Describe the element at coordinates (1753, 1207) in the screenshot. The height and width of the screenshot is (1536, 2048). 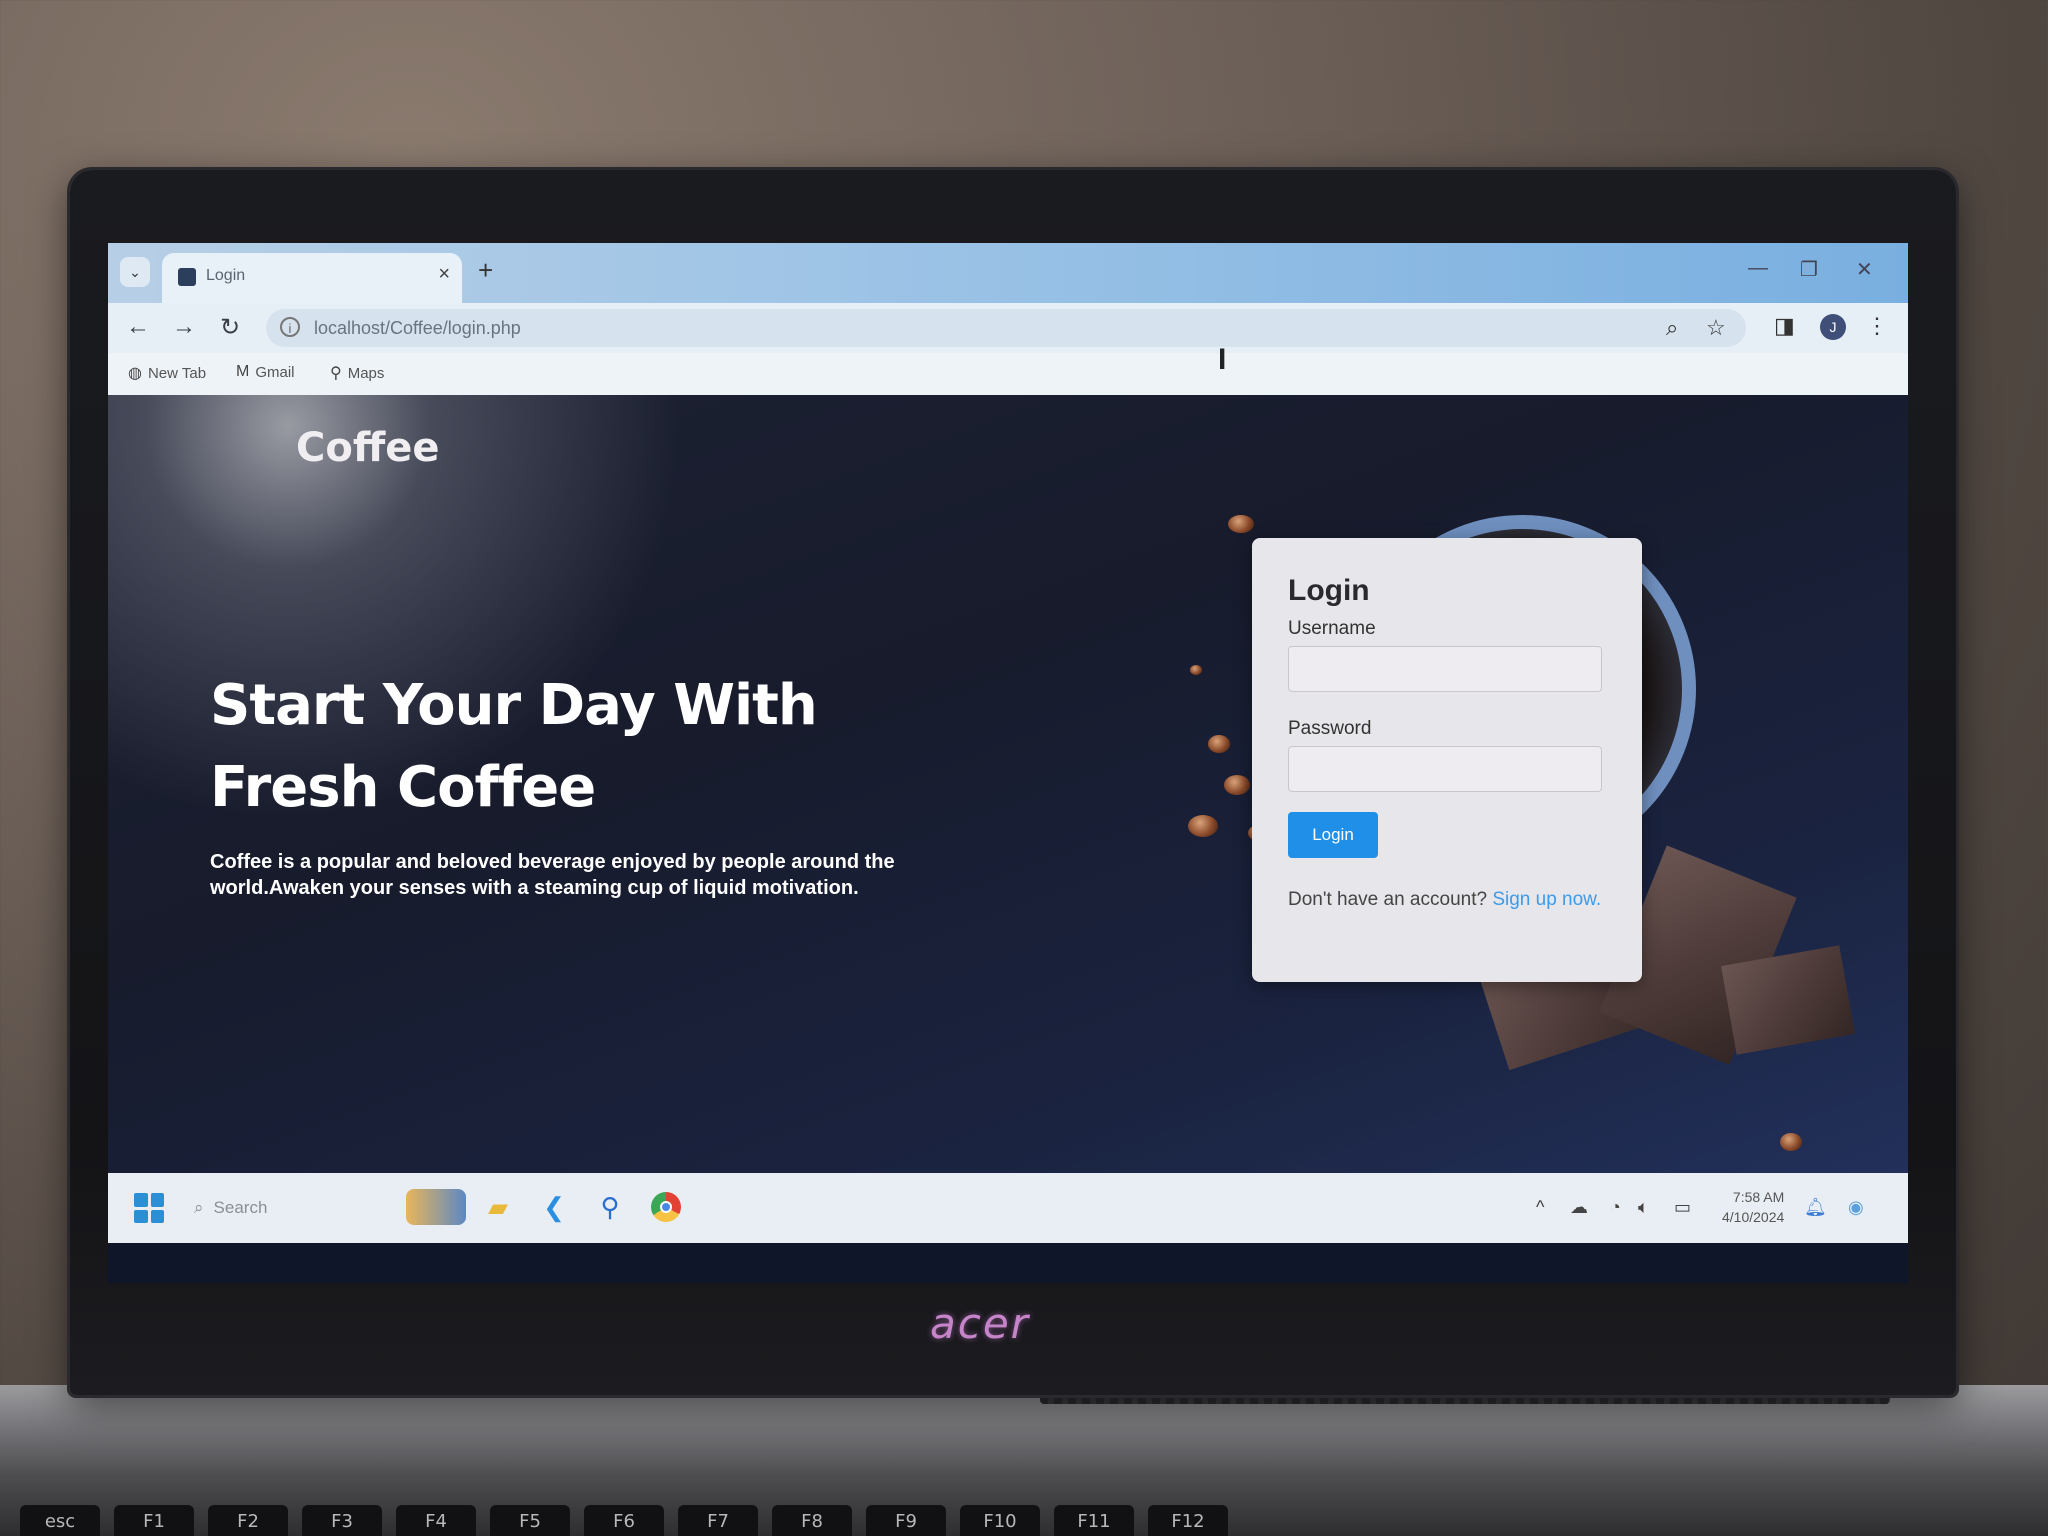
I see `taskbar-clock: 7:58 AM 4/10/2024` at that location.